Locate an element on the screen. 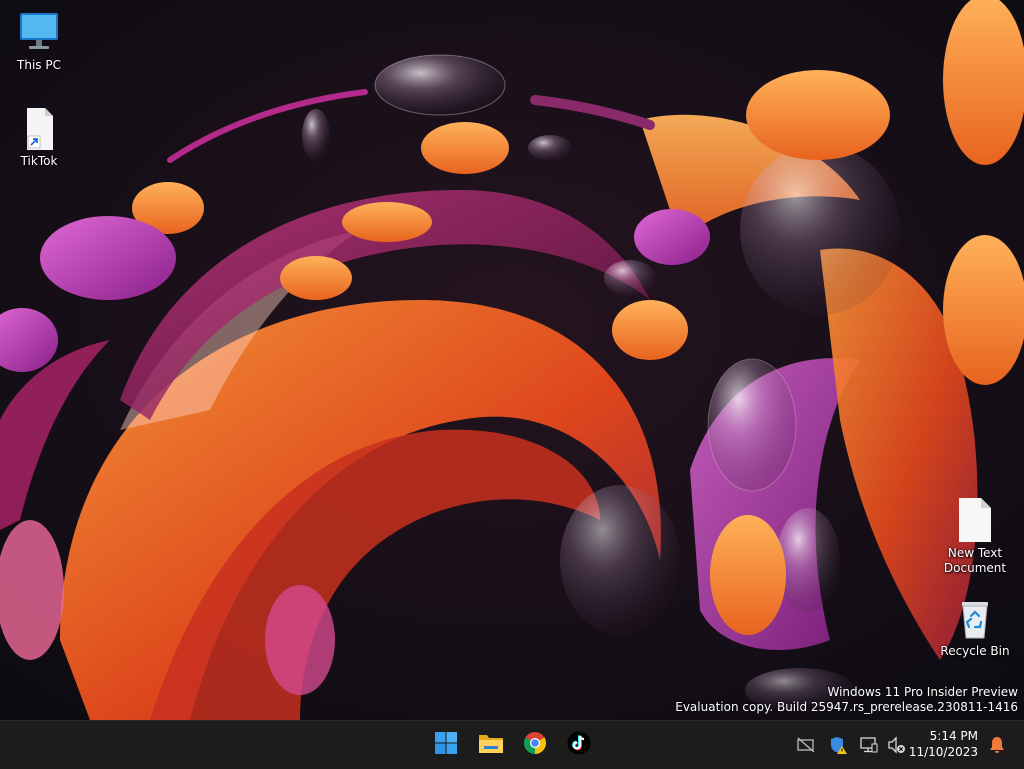  taskbar-chrome is located at coordinates (535, 745).